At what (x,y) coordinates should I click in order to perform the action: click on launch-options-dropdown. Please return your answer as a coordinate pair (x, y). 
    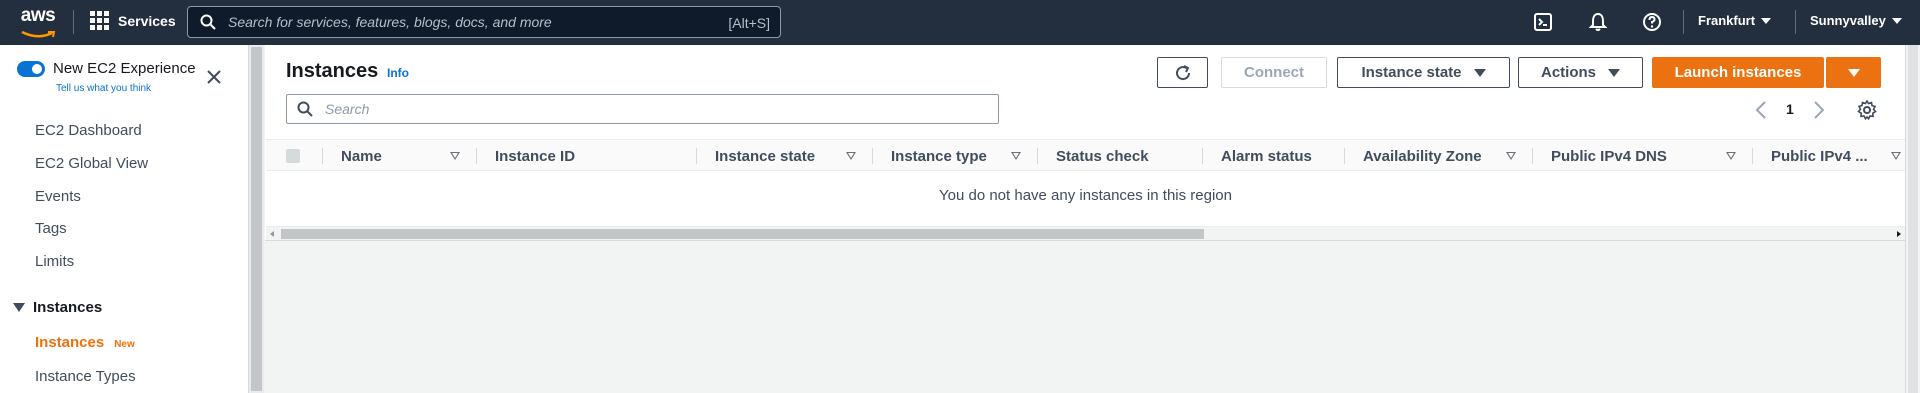
    Looking at the image, I should click on (1853, 72).